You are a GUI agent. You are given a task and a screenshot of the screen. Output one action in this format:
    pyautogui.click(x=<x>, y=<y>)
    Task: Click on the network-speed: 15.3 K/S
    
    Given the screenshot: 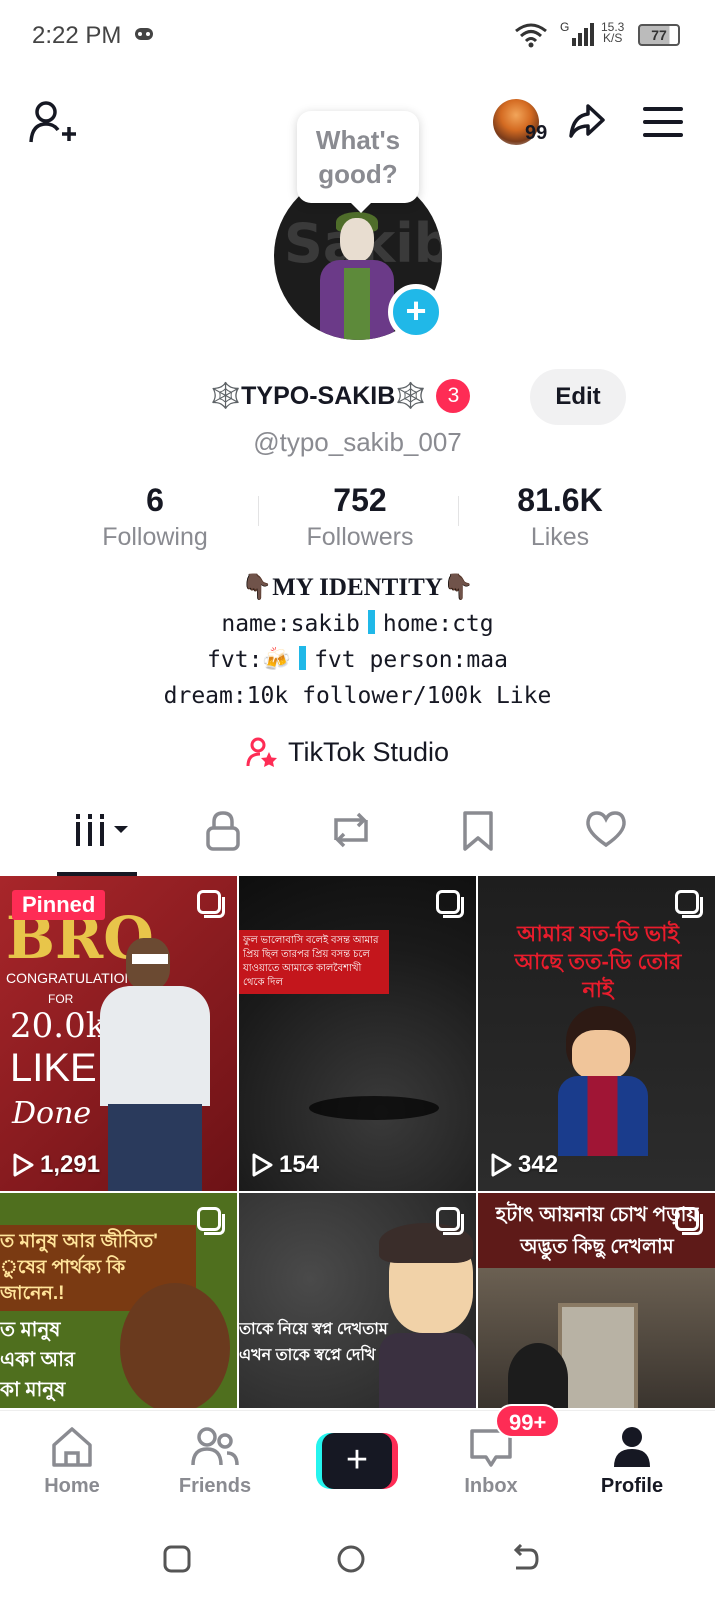 What is the action you would take?
    pyautogui.click(x=612, y=32)
    